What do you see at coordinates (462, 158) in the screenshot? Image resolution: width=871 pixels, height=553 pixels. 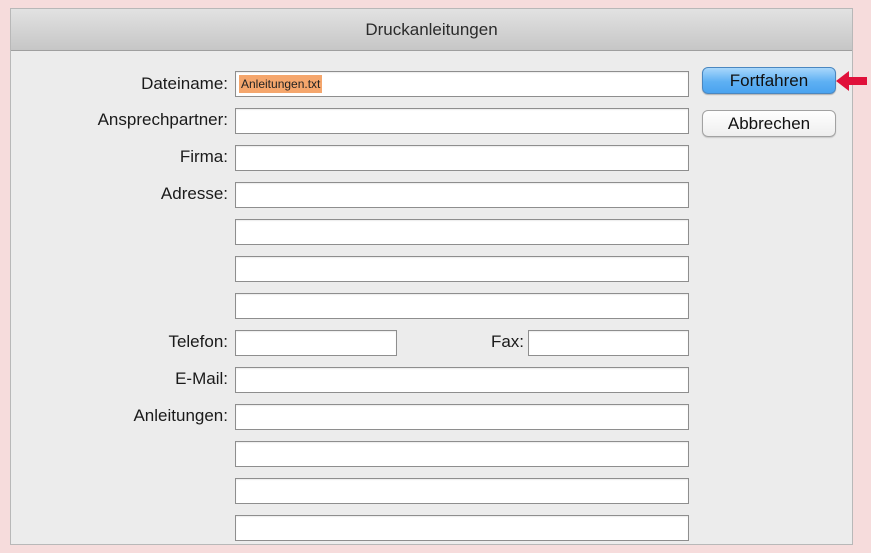 I see `company-field` at bounding box center [462, 158].